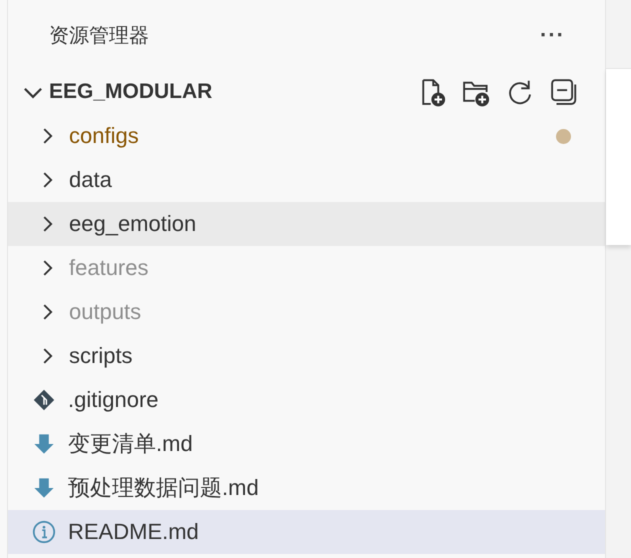 The height and width of the screenshot is (558, 631). Describe the element at coordinates (105, 312) in the screenshot. I see `item-name: outputs` at that location.